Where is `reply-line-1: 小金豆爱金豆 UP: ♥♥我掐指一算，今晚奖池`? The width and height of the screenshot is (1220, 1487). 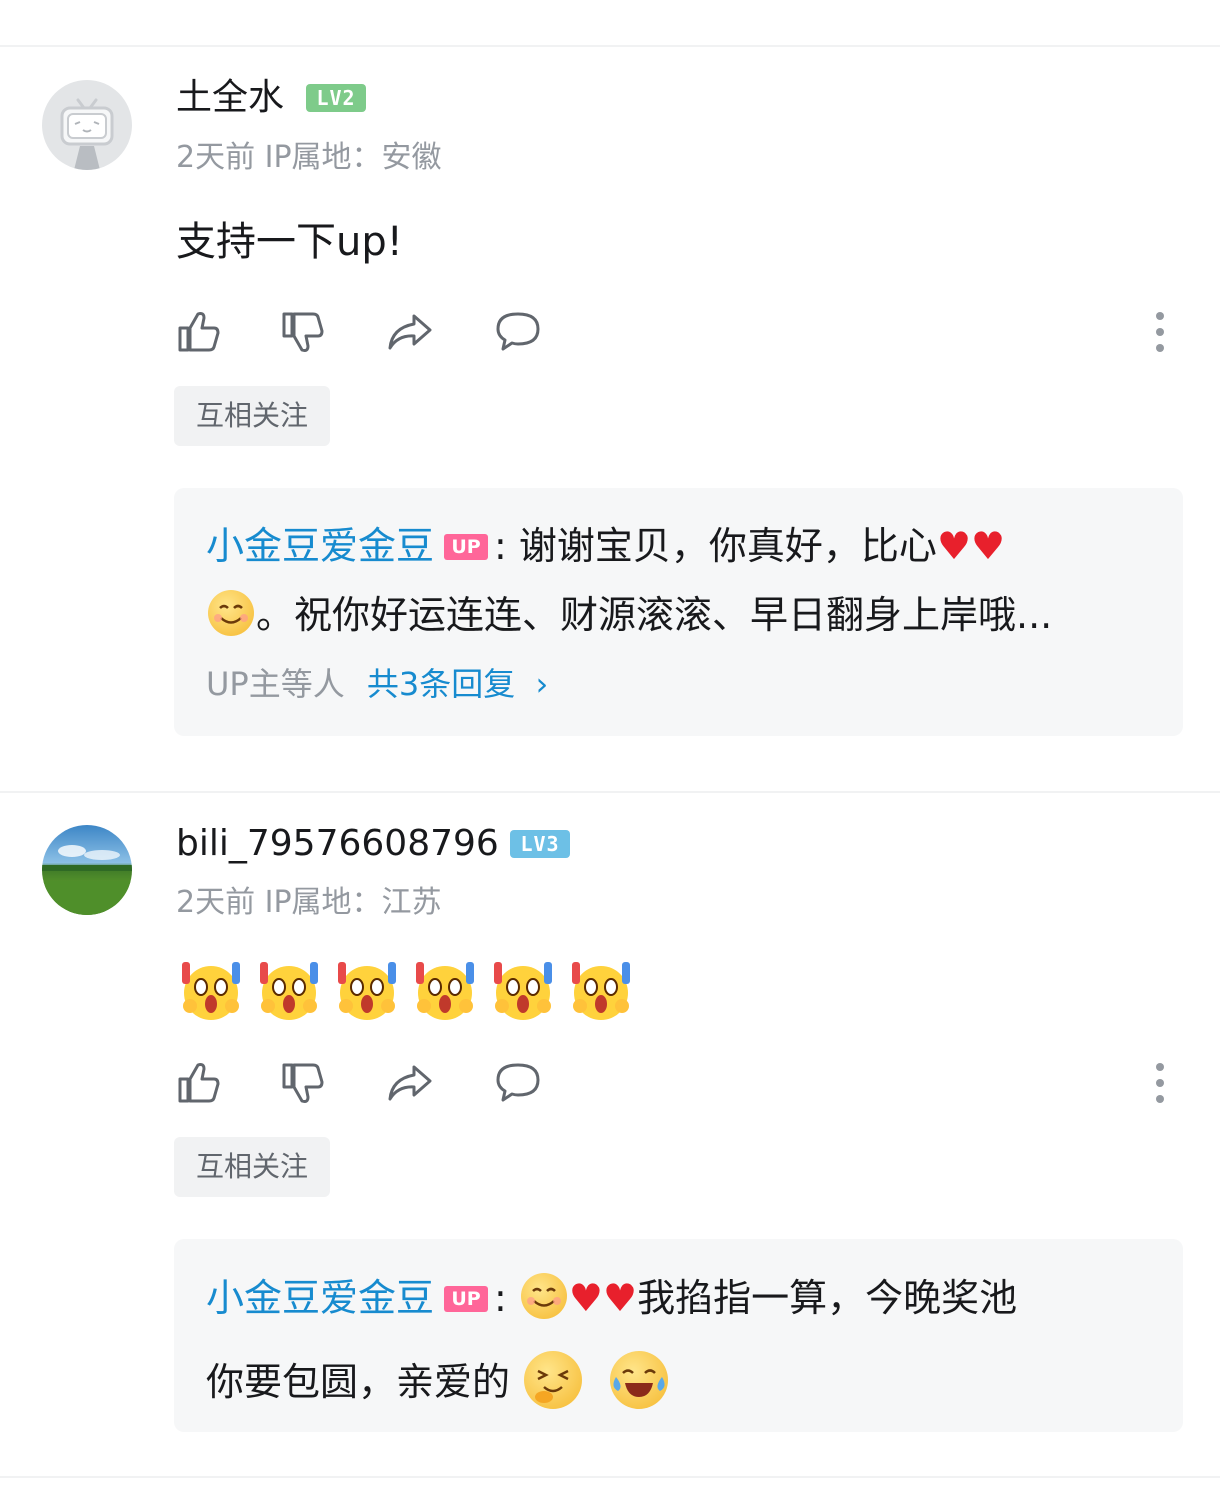
reply-line-1: 小金豆爱金豆 UP: ♥♥我掐指一算，今晚奖池 is located at coordinates (611, 1297).